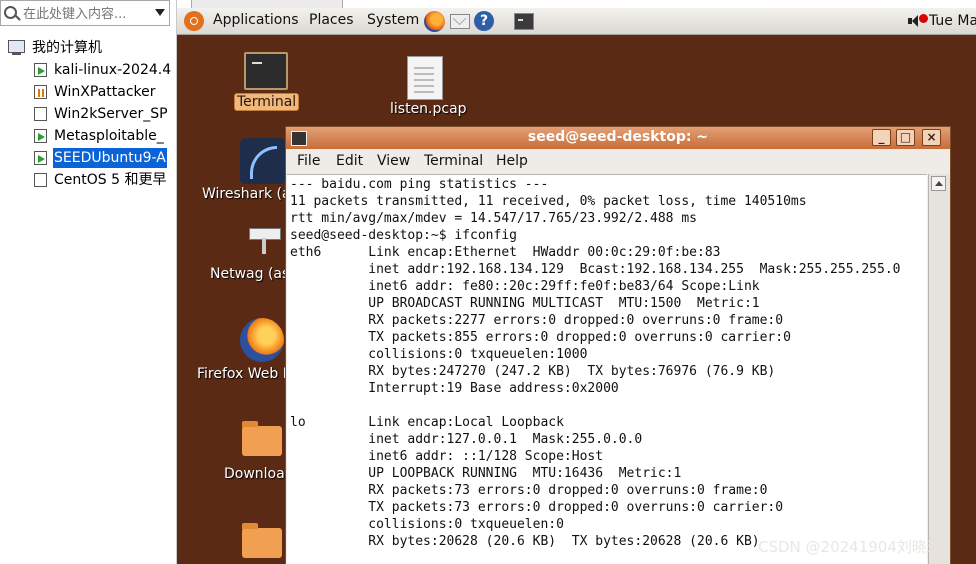 Image resolution: width=976 pixels, height=564 pixels. Describe the element at coordinates (939, 369) in the screenshot. I see `terminal-scrollbar` at that location.